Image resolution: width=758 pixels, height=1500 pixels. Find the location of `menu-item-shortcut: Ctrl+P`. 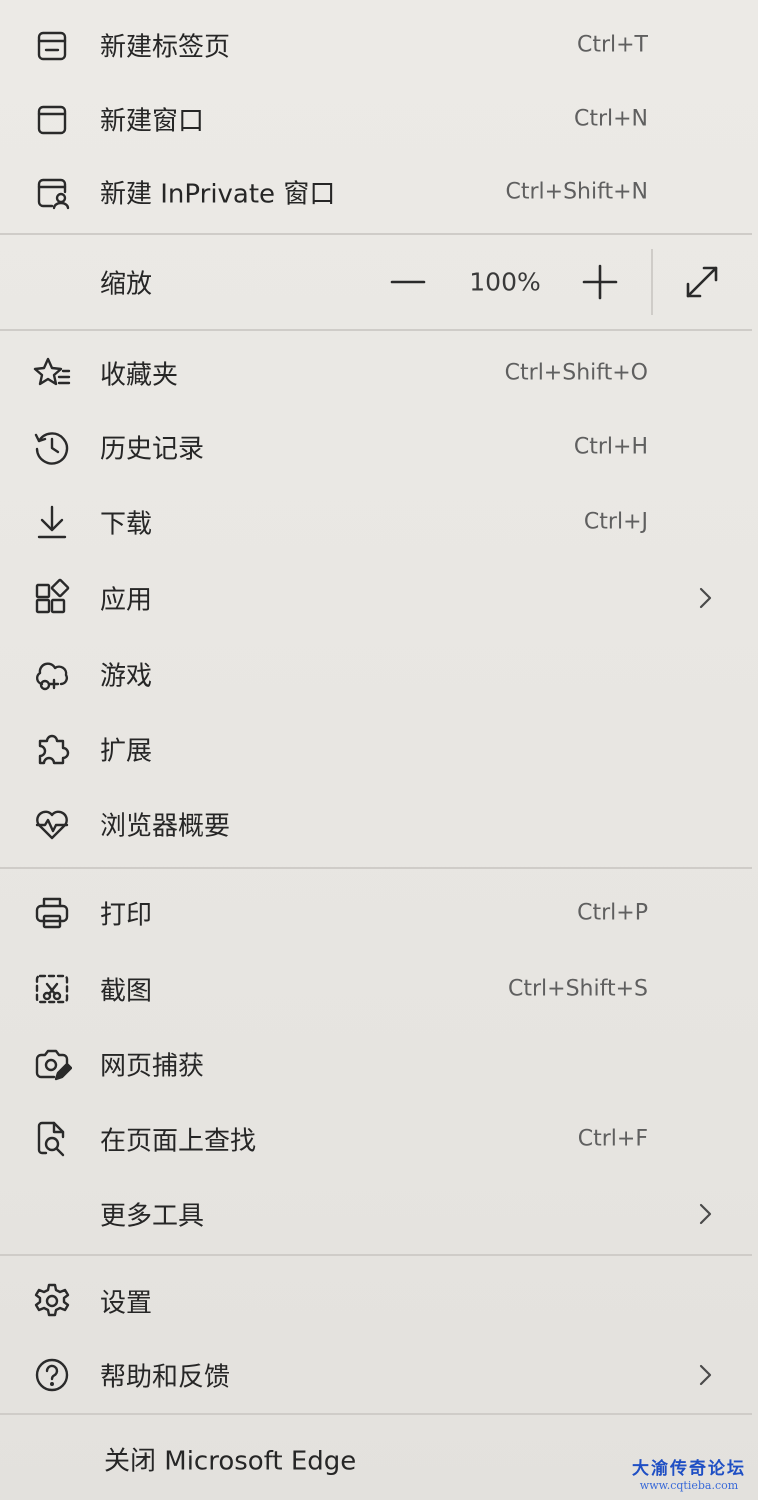

menu-item-shortcut: Ctrl+P is located at coordinates (612, 913).